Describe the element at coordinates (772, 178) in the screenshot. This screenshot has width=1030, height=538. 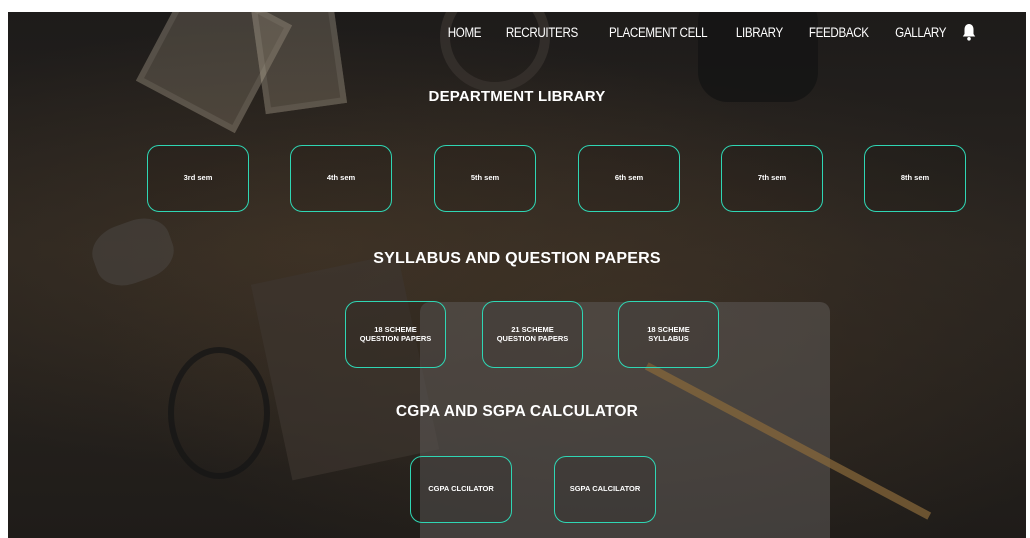
I see `sem-7-button: 7th sem` at that location.